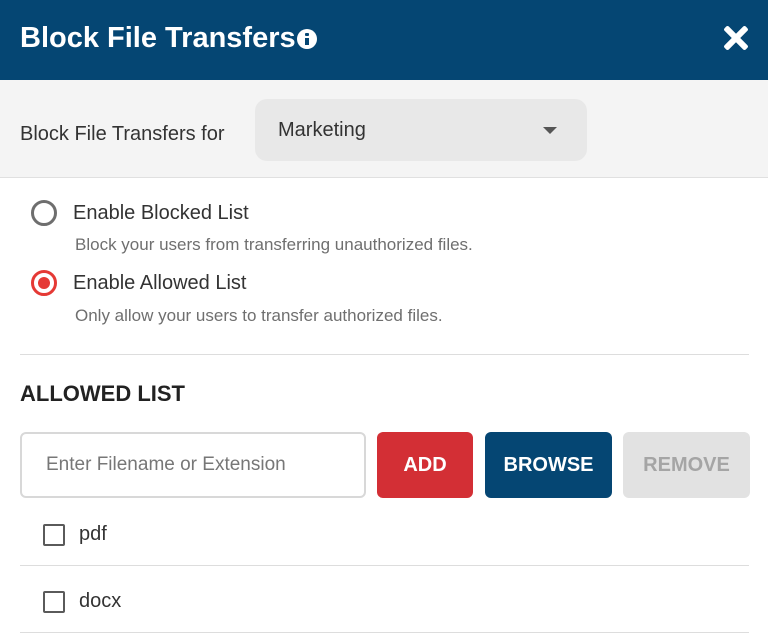  I want to click on close-icon, so click(736, 38).